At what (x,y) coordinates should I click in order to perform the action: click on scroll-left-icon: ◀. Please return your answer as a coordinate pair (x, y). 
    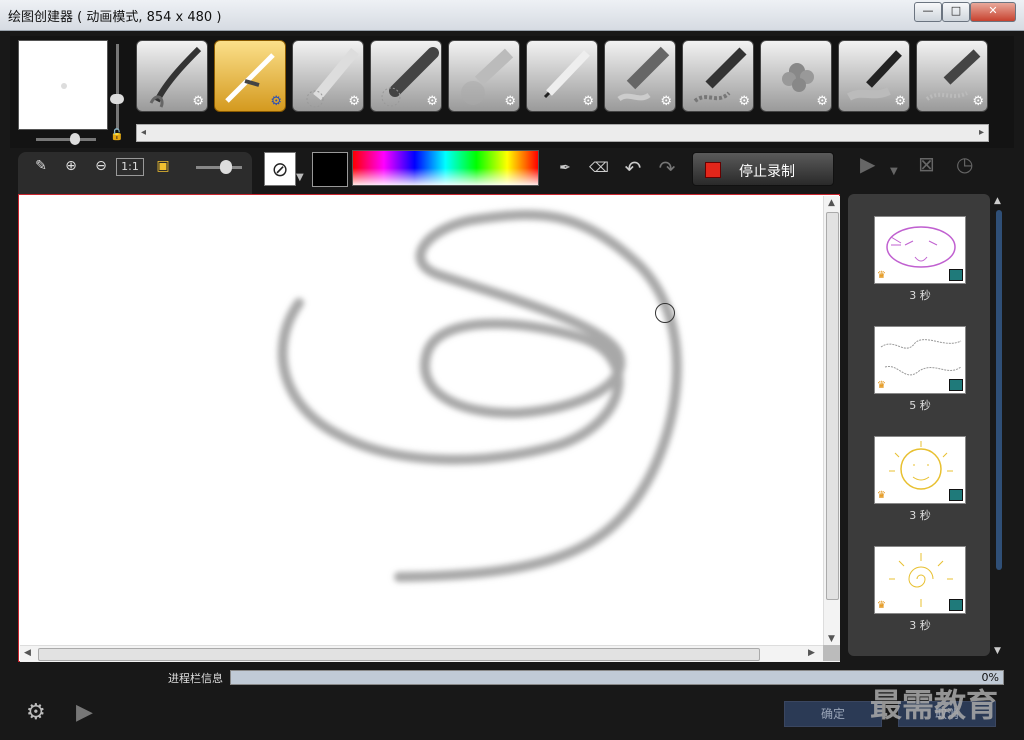
    Looking at the image, I should click on (27, 653).